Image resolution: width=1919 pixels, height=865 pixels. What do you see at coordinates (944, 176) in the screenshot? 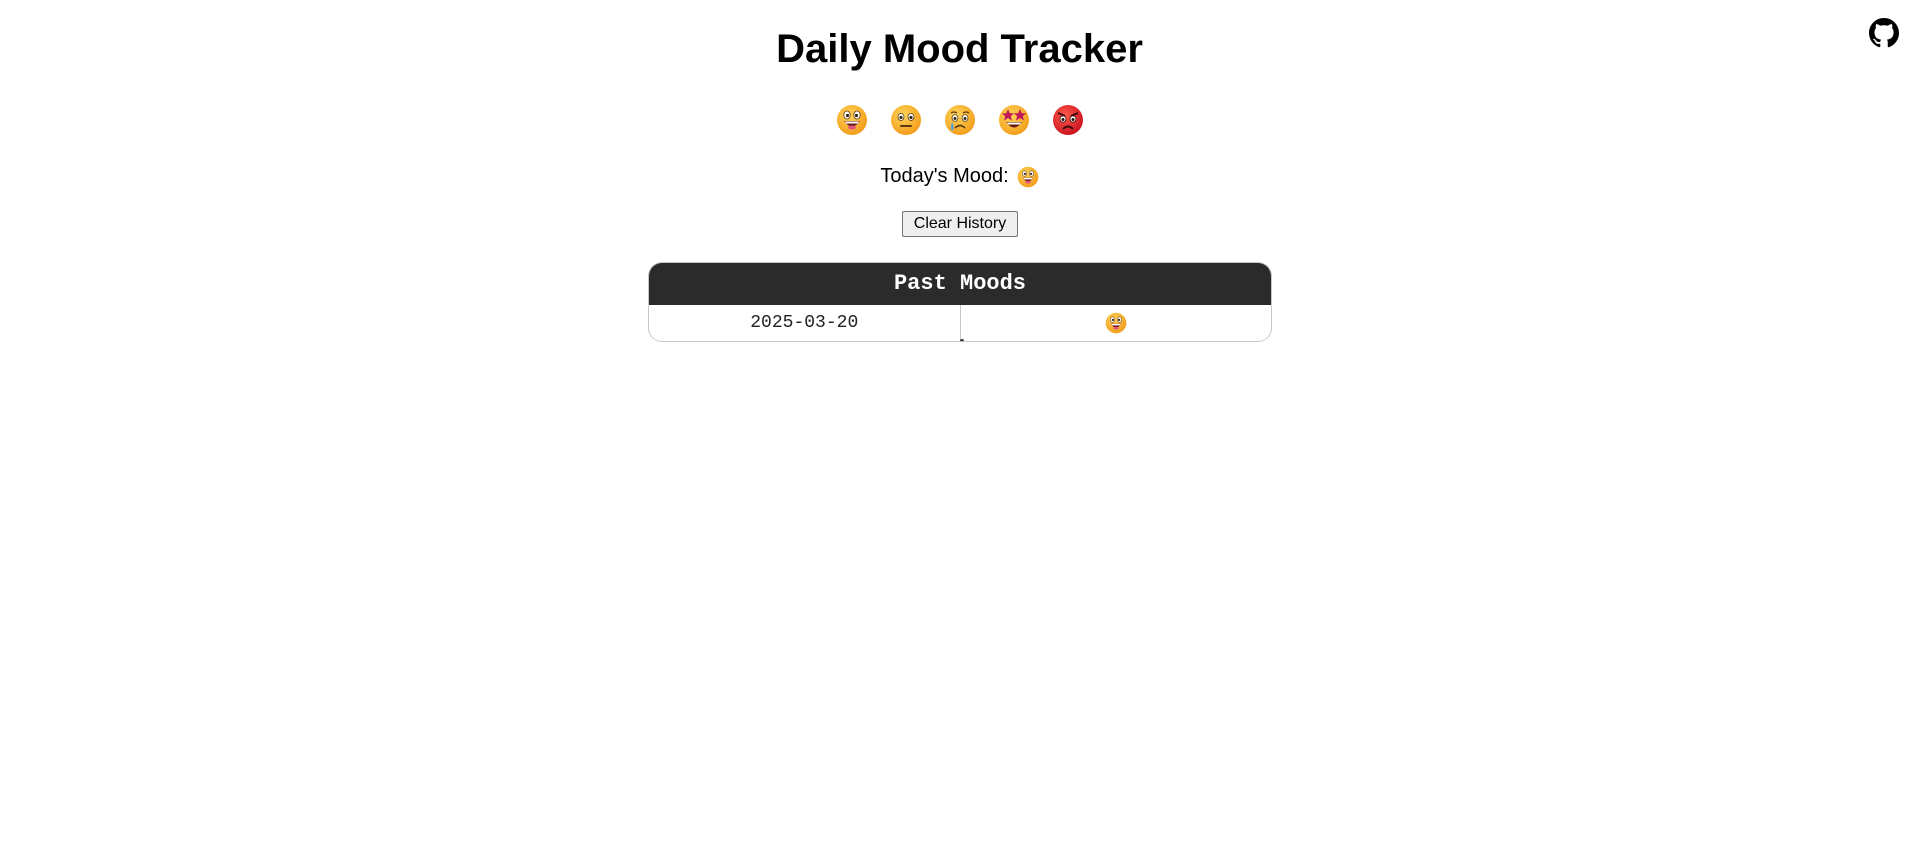
I see `todays-mood-label: Today's Mood:` at bounding box center [944, 176].